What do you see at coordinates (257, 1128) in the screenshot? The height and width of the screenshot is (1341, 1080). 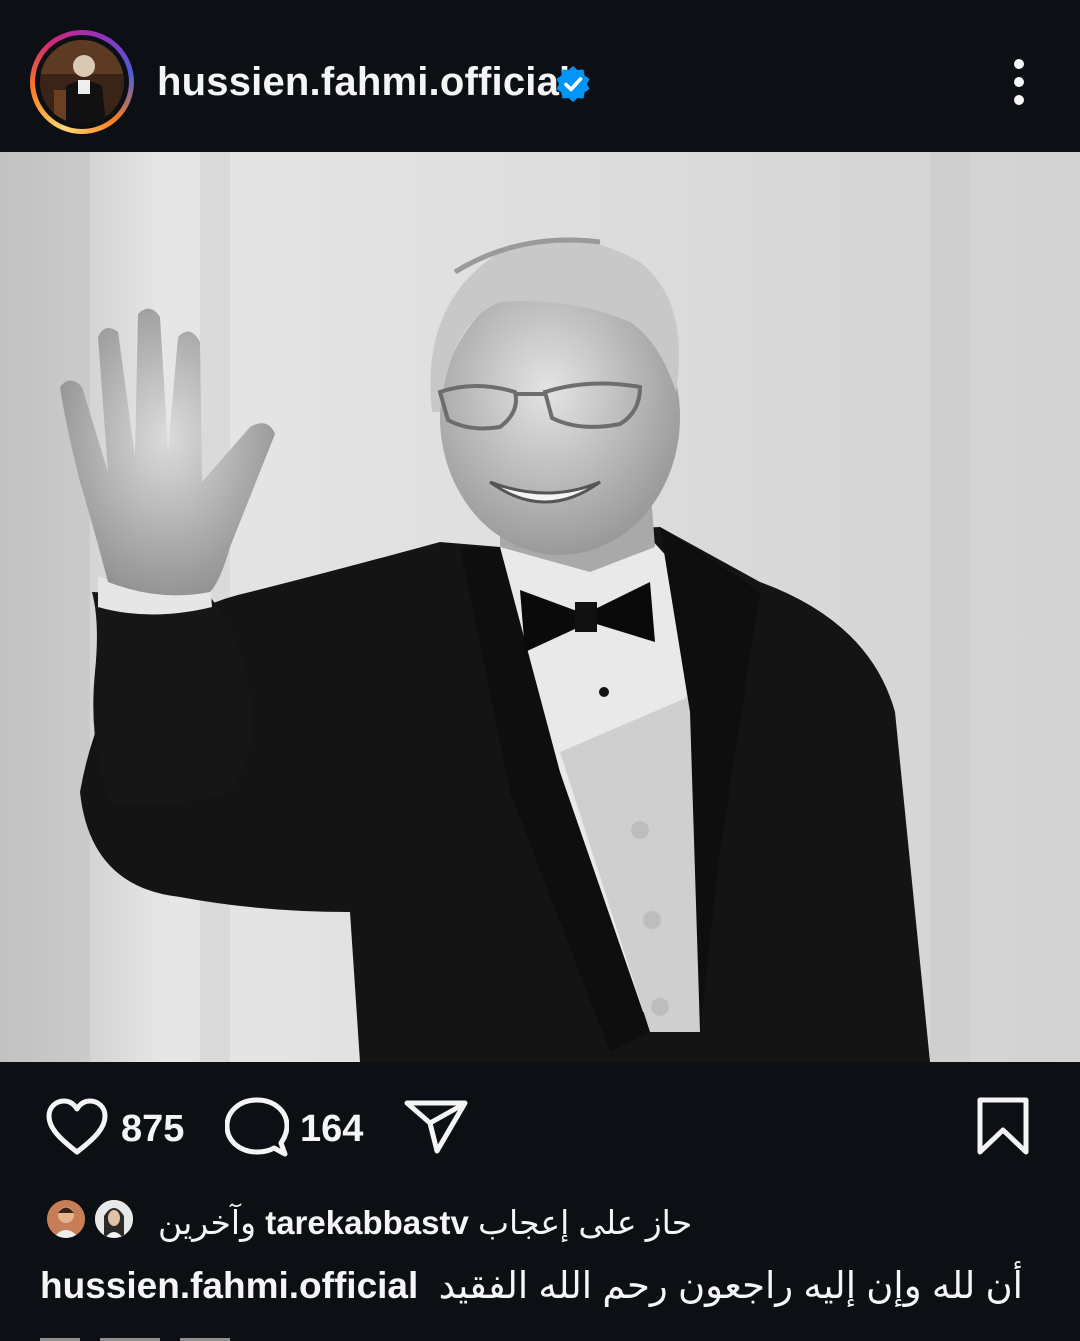 I see `comment-bubble-icon` at bounding box center [257, 1128].